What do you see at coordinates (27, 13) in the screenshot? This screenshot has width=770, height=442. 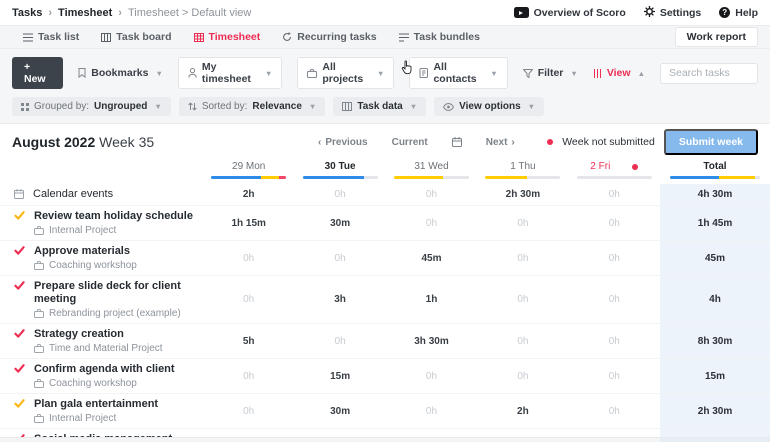 I see `breadcrumb-tasks: Tasks` at bounding box center [27, 13].